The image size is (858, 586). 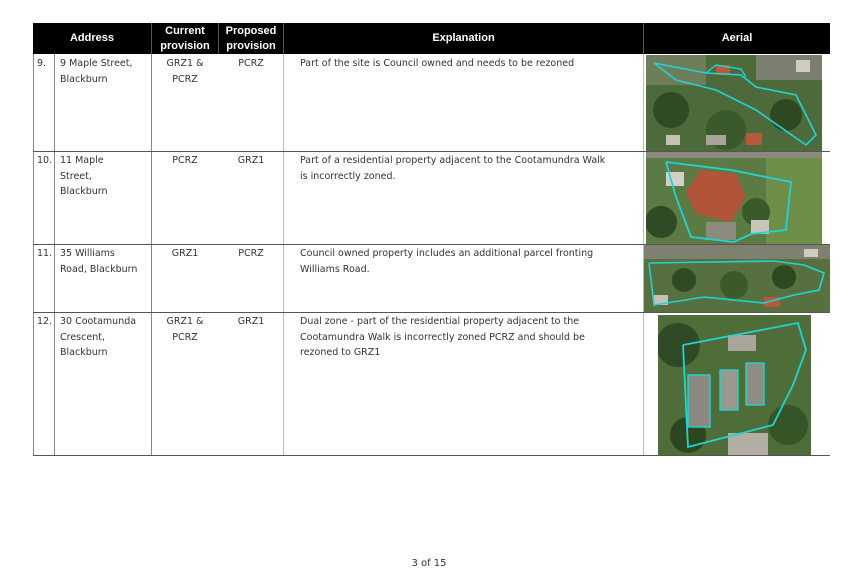 I want to click on row-number: 9., so click(x=42, y=63).